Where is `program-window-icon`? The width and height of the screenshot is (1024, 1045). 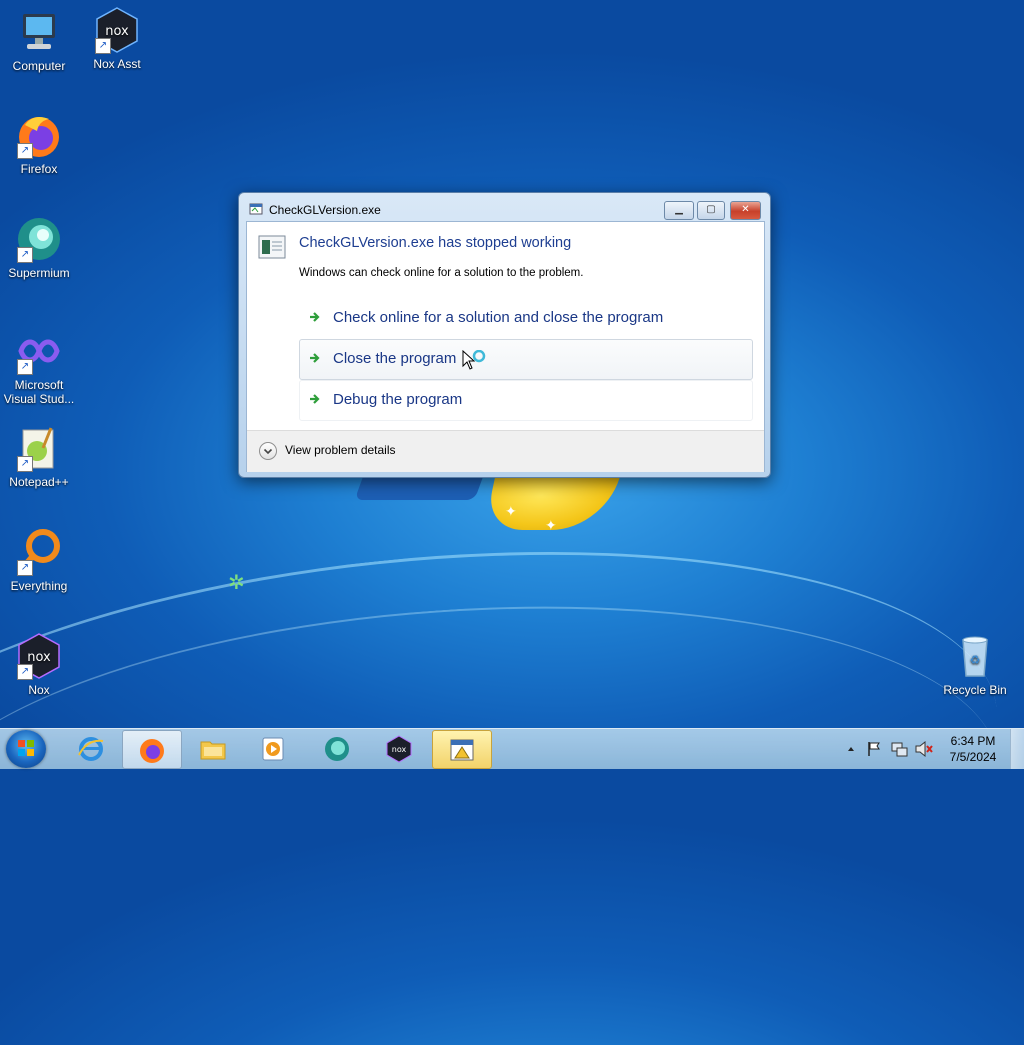 program-window-icon is located at coordinates (272, 247).